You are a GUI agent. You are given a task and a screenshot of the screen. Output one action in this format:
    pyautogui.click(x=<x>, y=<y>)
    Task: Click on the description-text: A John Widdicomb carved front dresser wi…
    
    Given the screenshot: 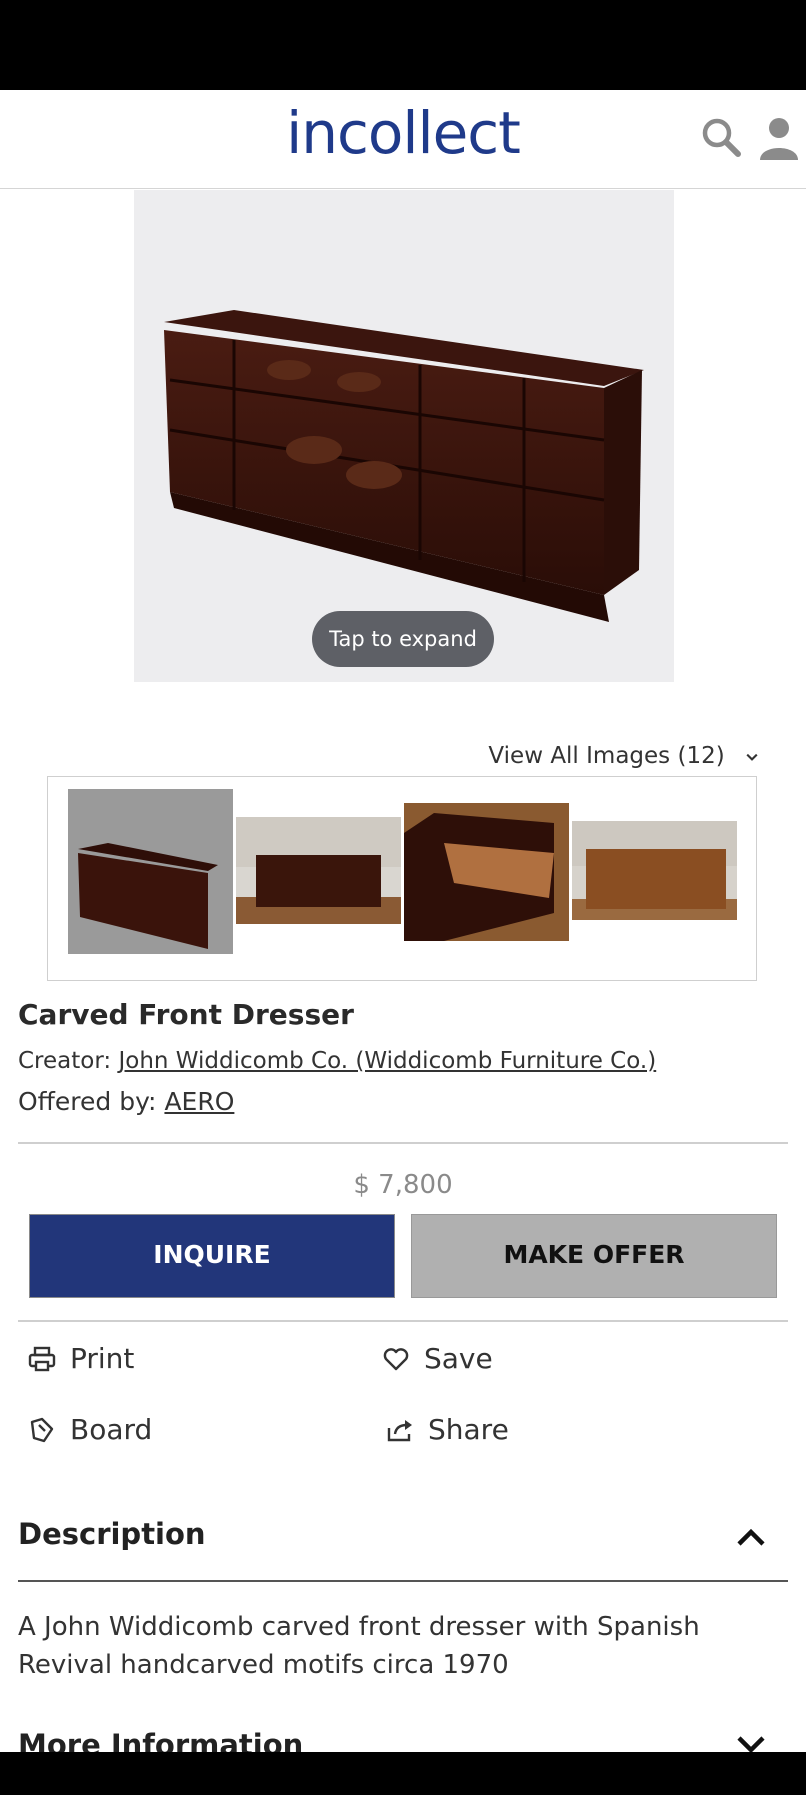 What is the action you would take?
    pyautogui.click(x=359, y=1646)
    